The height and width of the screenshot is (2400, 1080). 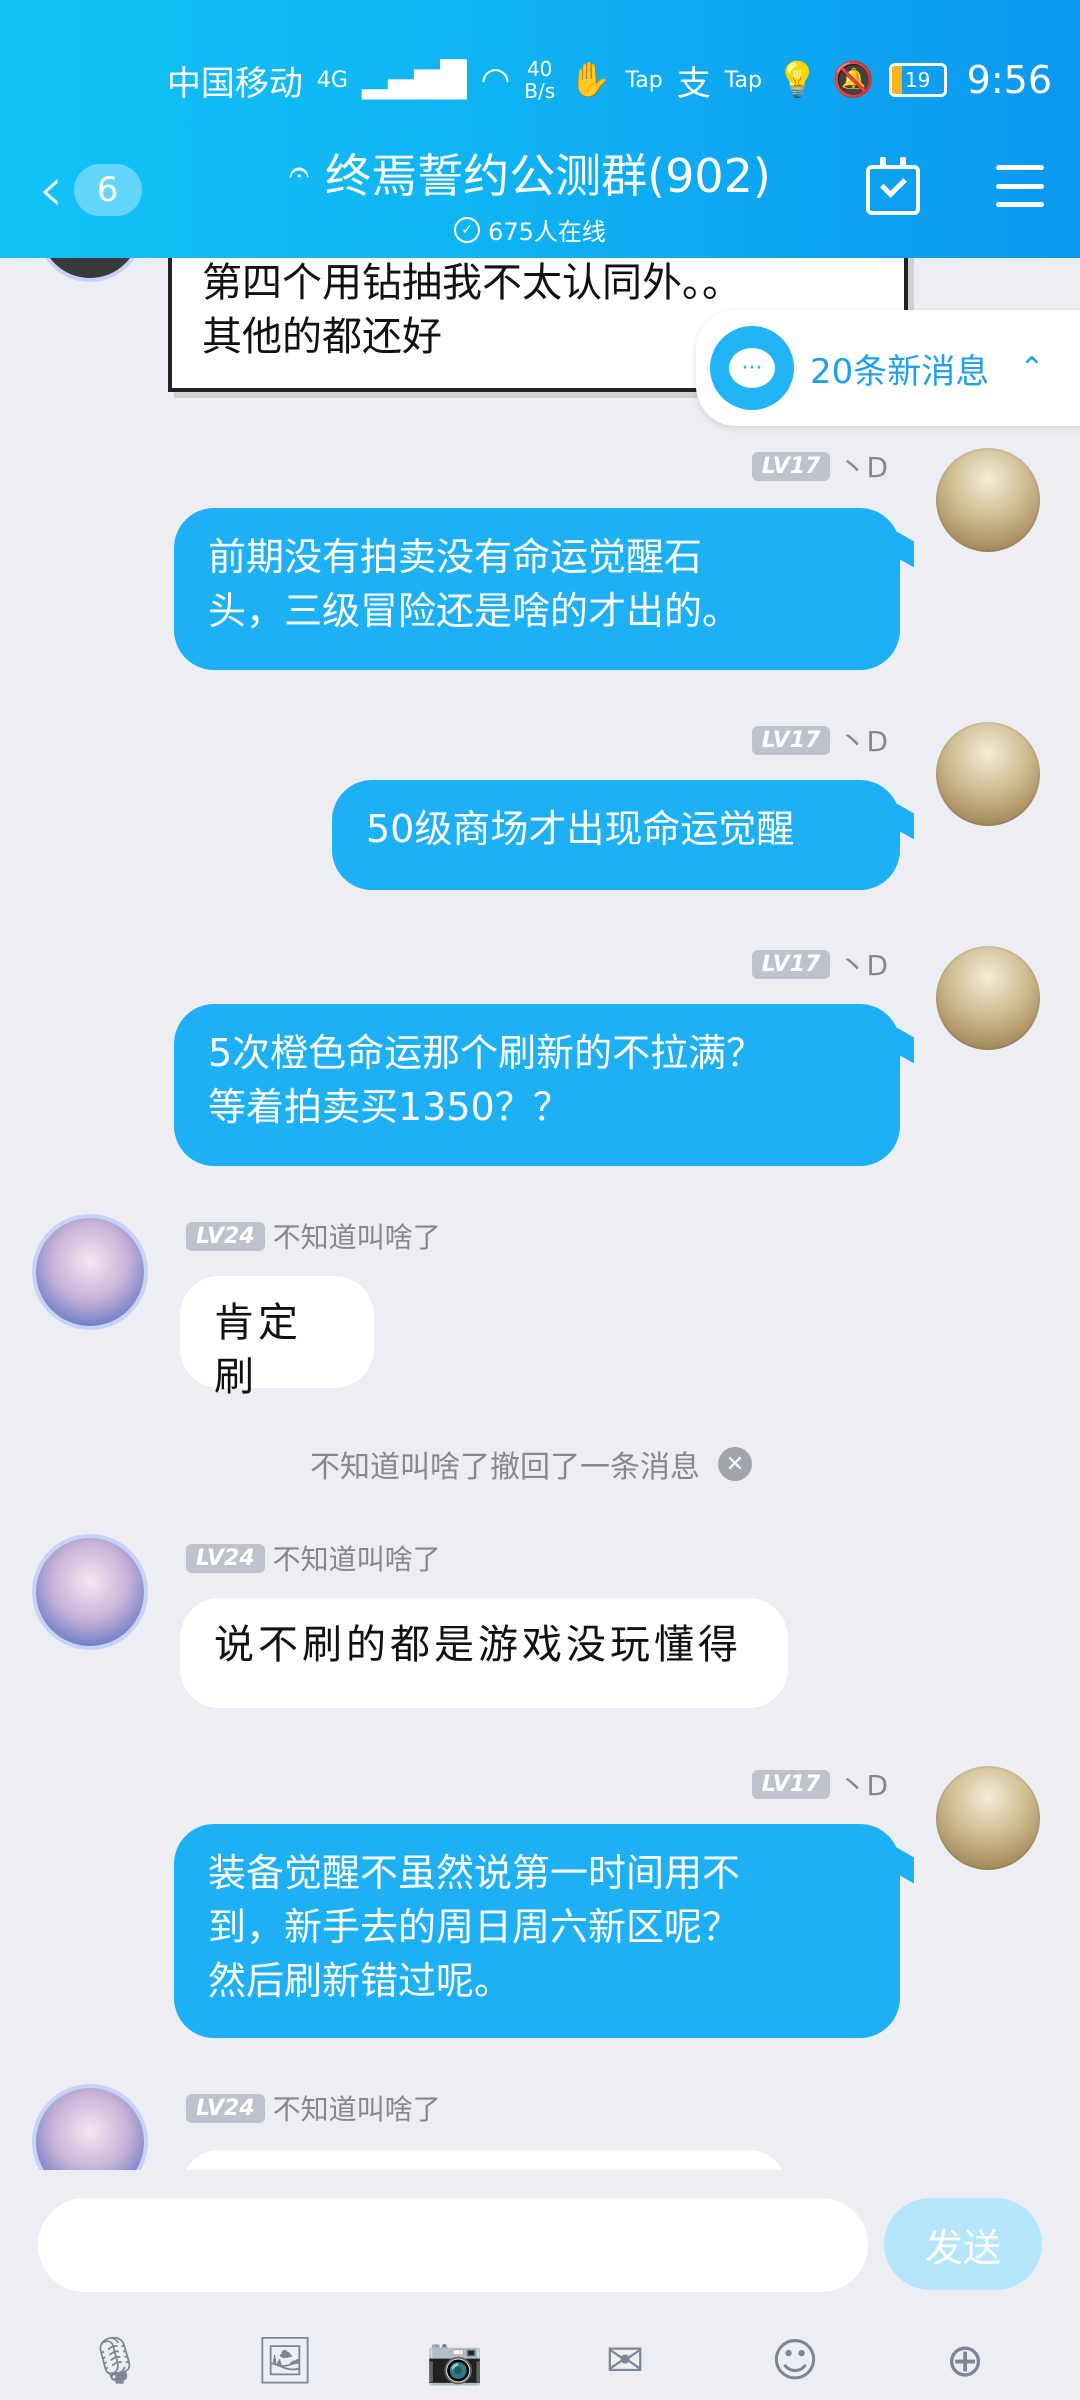 I want to click on menu-icon, so click(x=1020, y=186).